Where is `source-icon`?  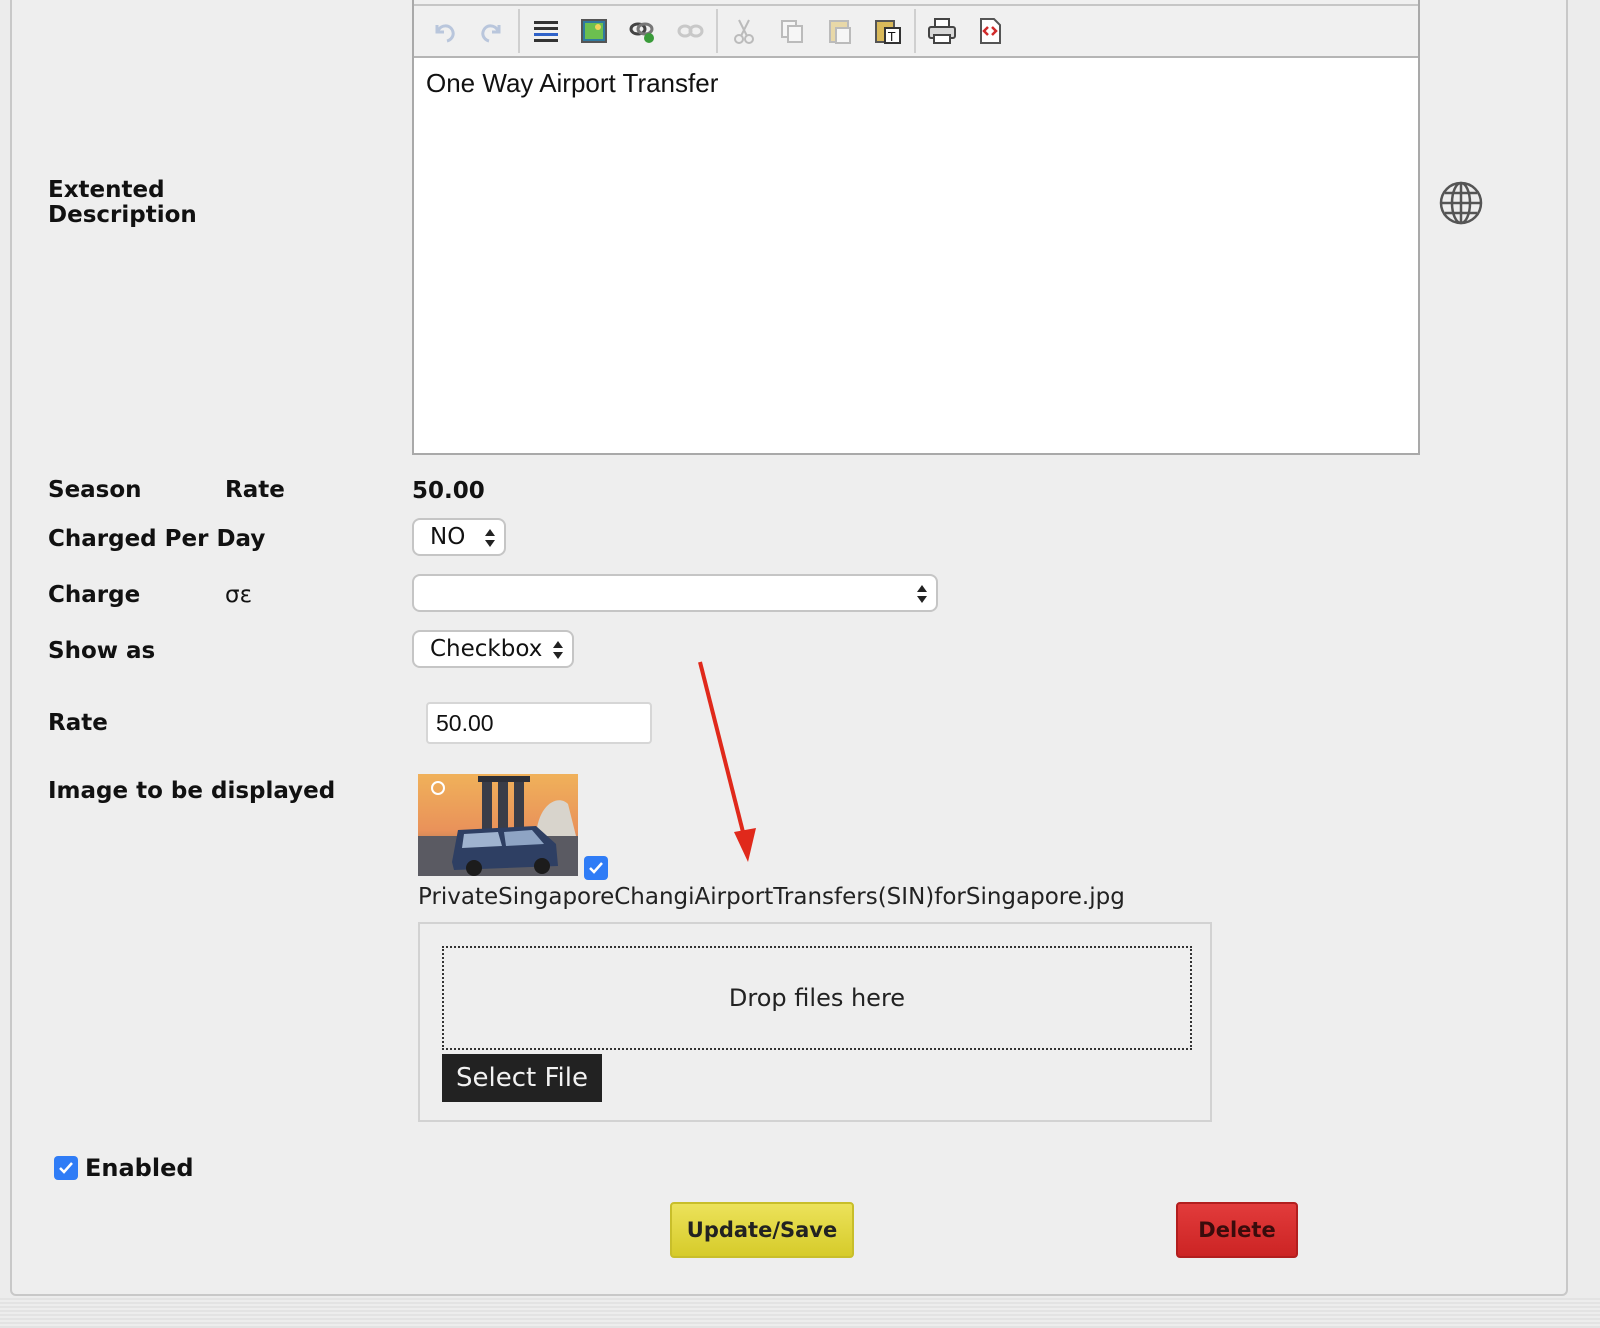 source-icon is located at coordinates (990, 31).